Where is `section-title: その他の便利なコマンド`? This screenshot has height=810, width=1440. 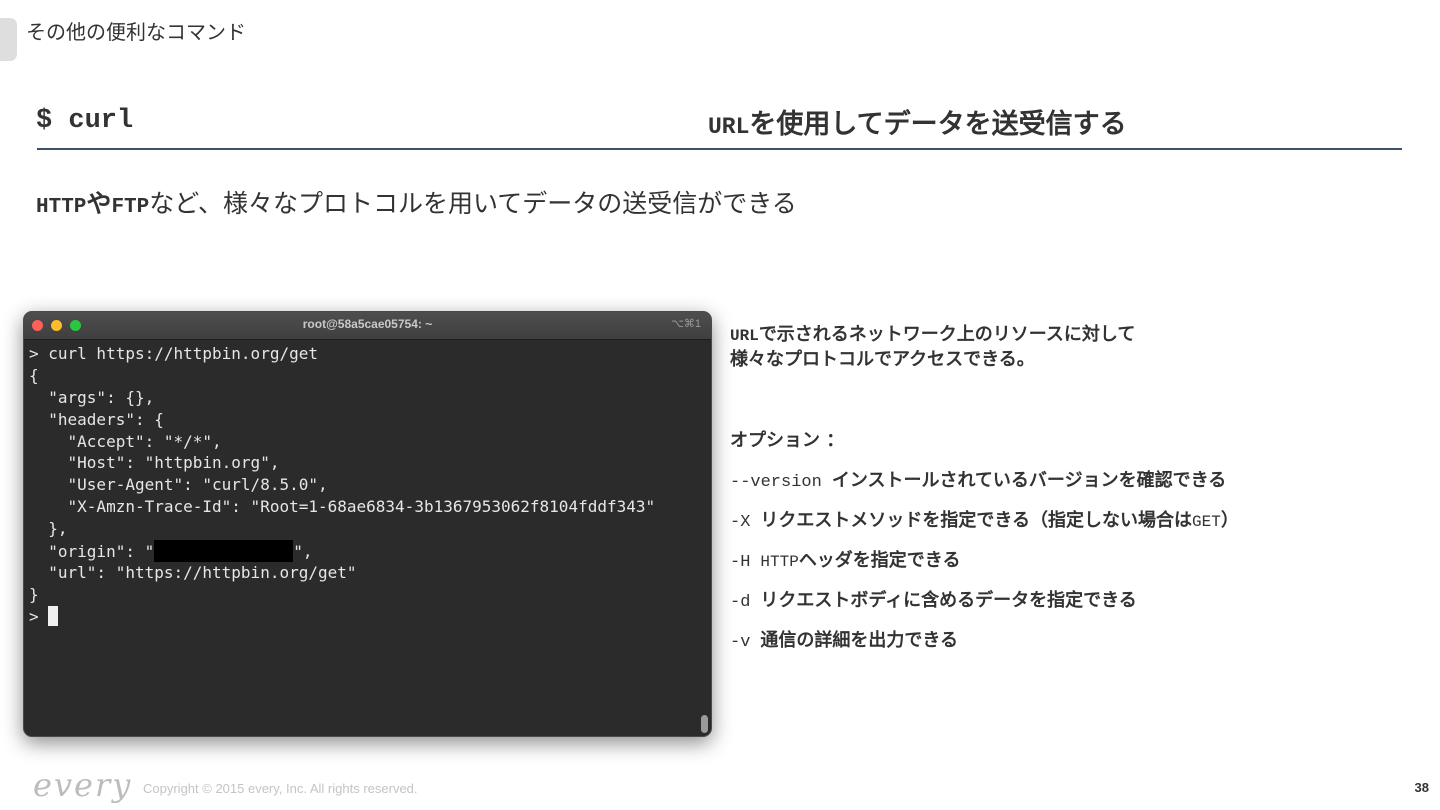
section-title: その他の便利なコマンド is located at coordinates (136, 32).